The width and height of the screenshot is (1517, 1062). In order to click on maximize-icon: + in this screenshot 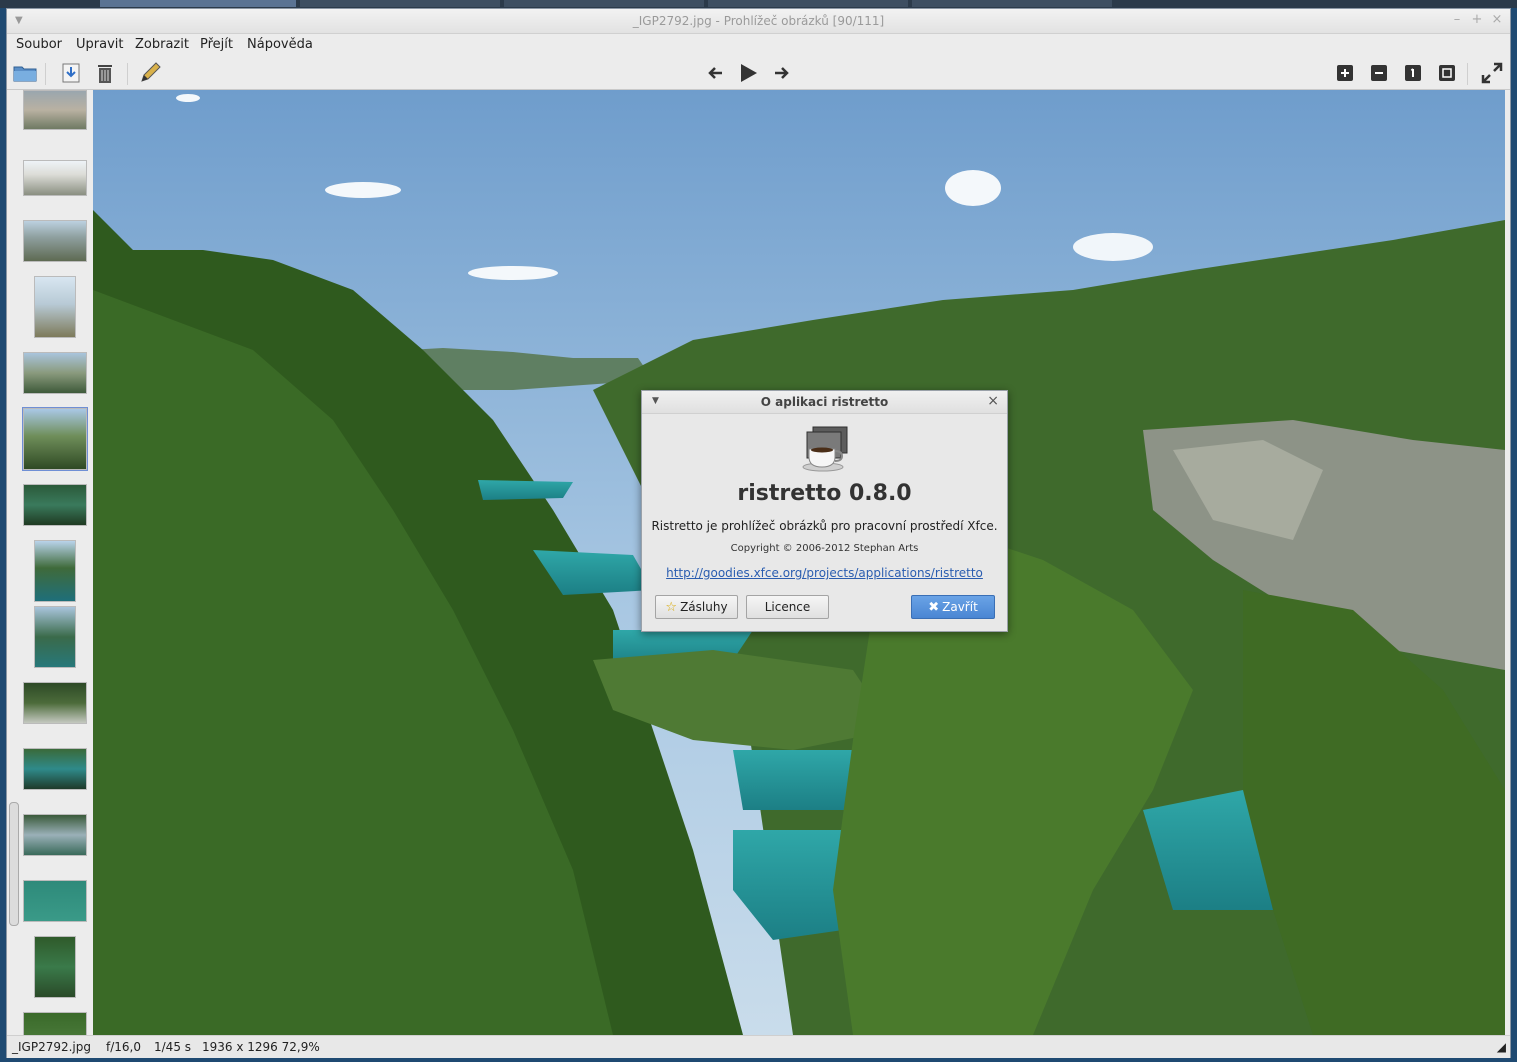, I will do `click(1477, 20)`.